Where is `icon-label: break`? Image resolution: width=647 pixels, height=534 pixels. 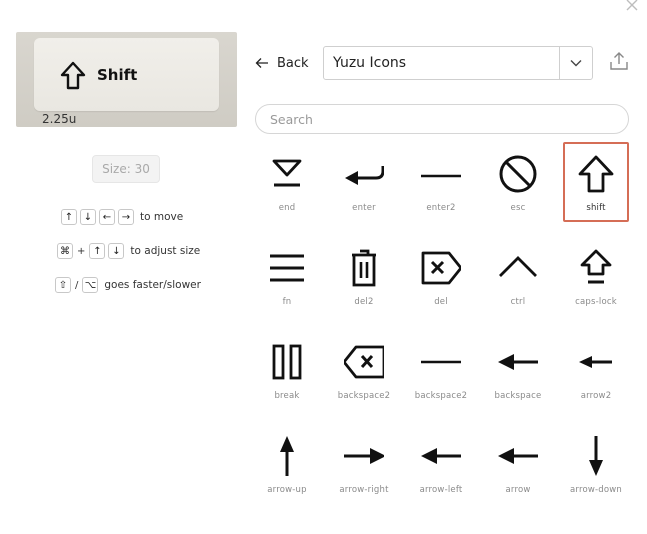 icon-label: break is located at coordinates (287, 396).